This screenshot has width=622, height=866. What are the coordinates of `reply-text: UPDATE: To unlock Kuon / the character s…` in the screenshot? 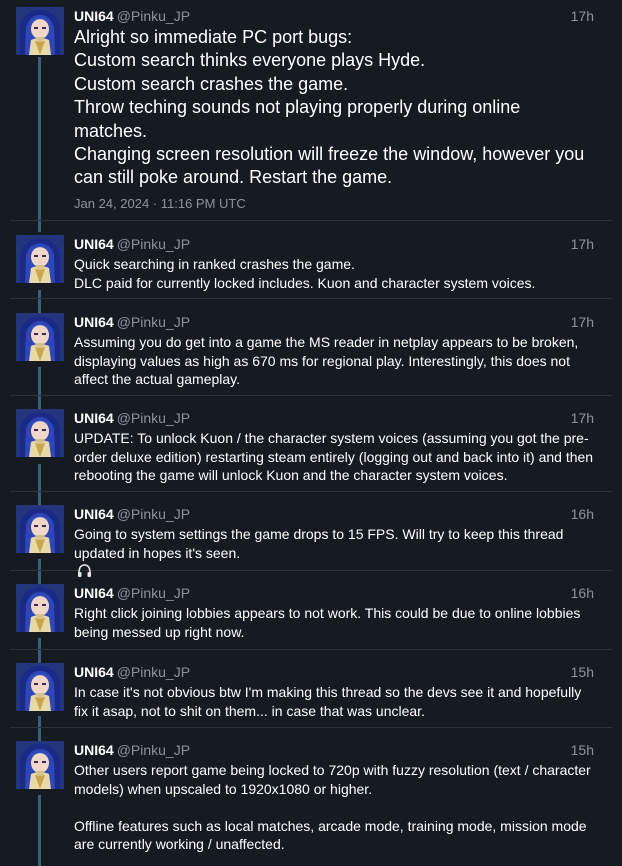 It's located at (334, 457).